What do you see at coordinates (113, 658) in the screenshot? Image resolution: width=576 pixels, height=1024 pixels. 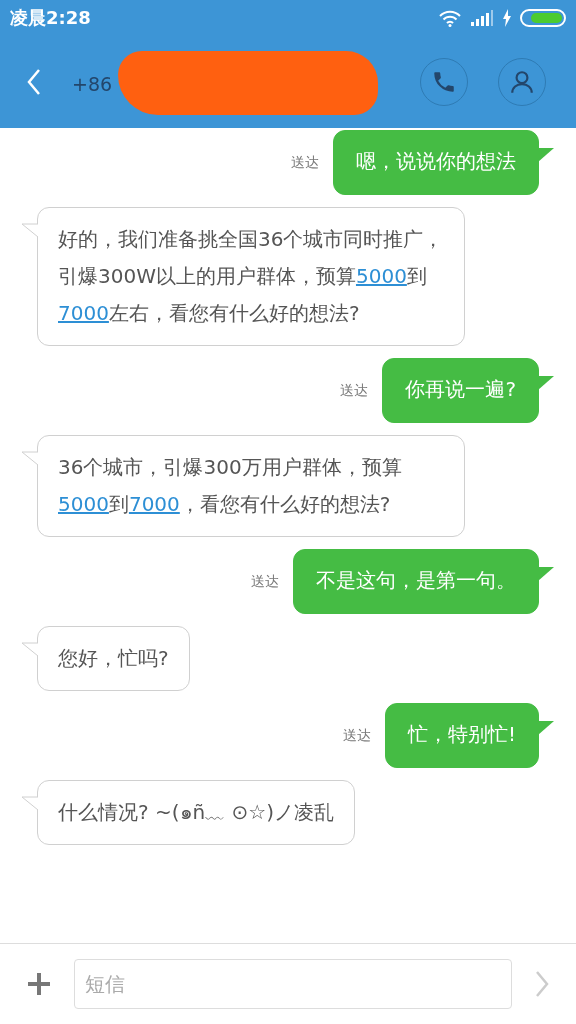 I see `message-bubble: 您好，忙吗?` at bounding box center [113, 658].